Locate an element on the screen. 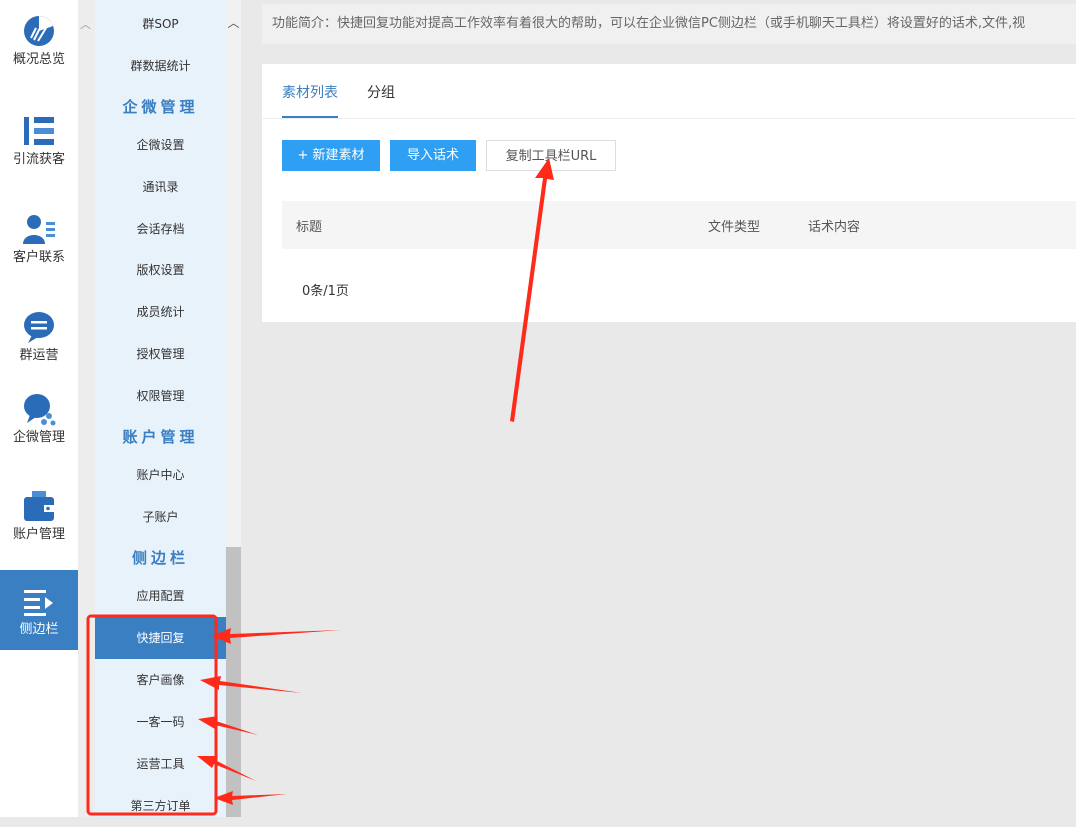 Image resolution: width=1076 pixels, height=827 pixels. rail-label: 侧边栏 is located at coordinates (39, 629).